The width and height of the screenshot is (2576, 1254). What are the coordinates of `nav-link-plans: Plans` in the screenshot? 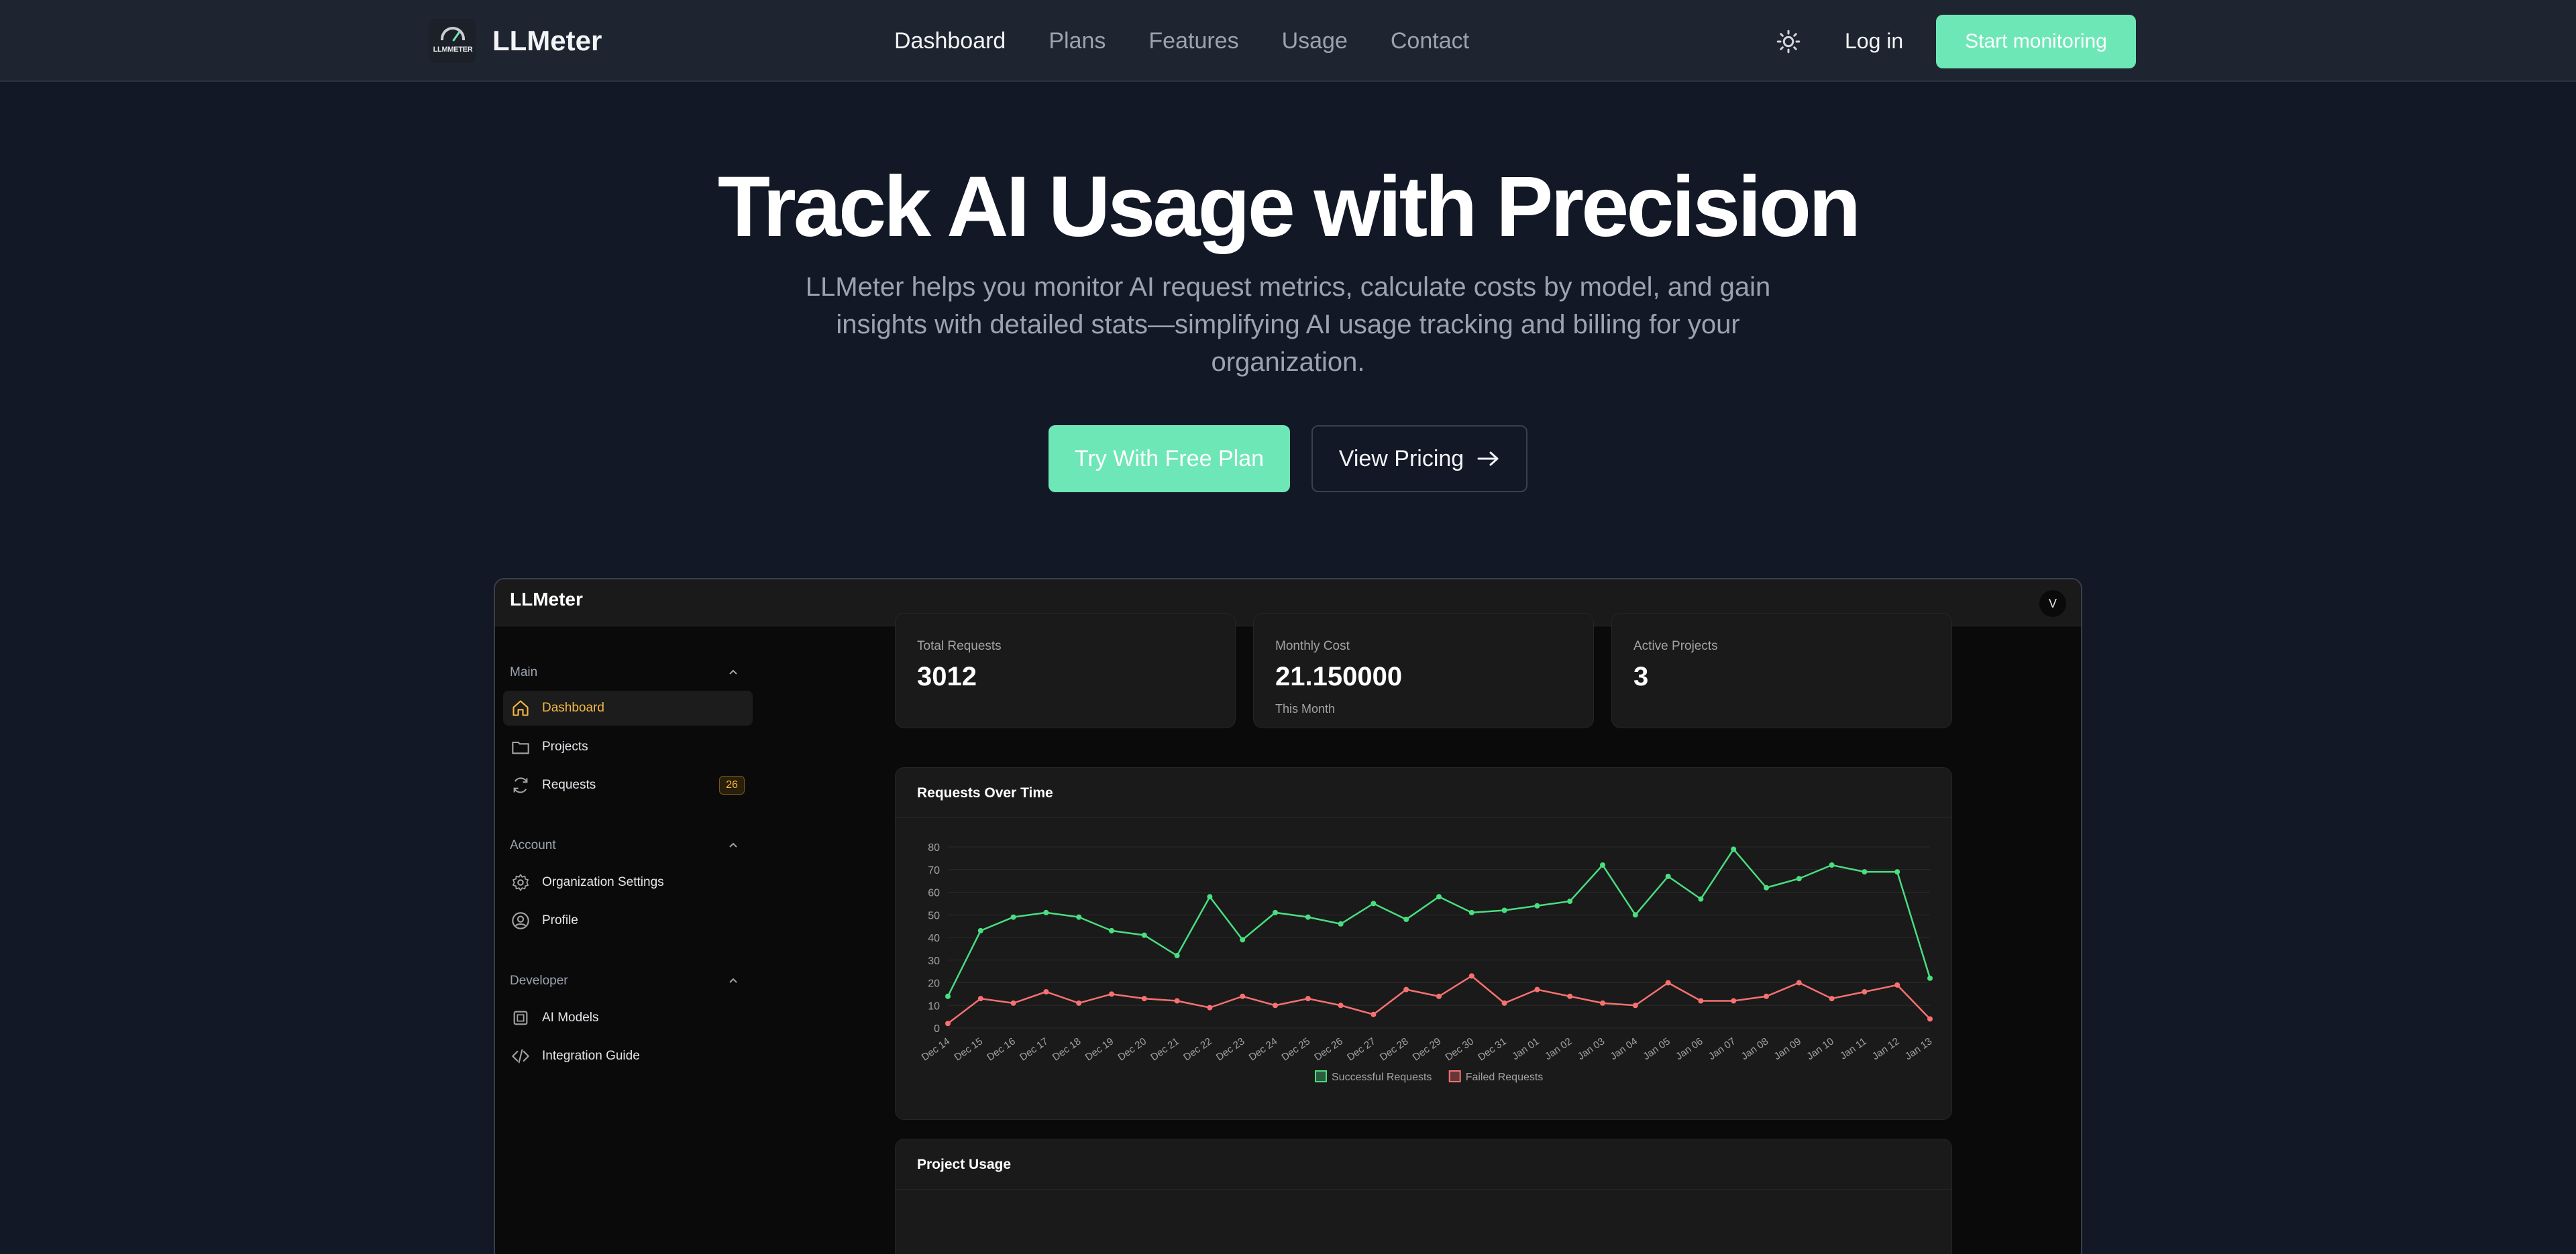 It's located at (1077, 40).